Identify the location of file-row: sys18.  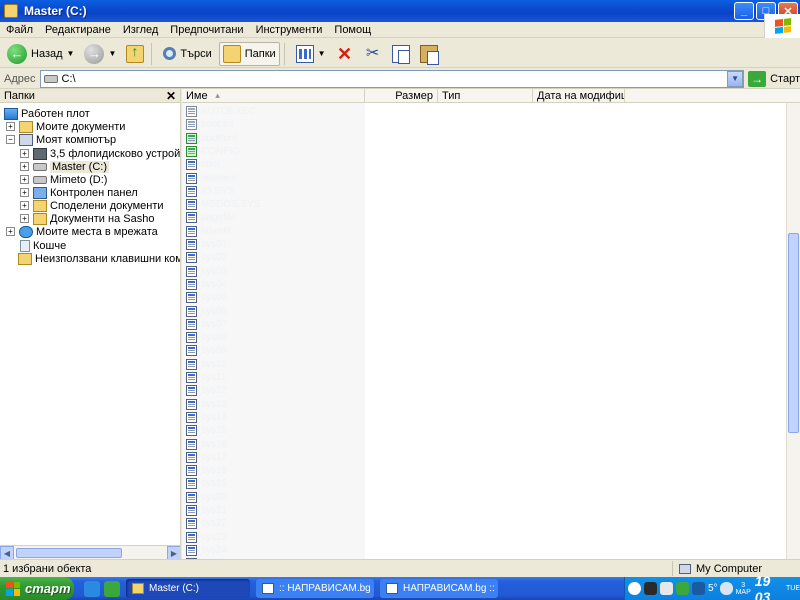
(271, 470).